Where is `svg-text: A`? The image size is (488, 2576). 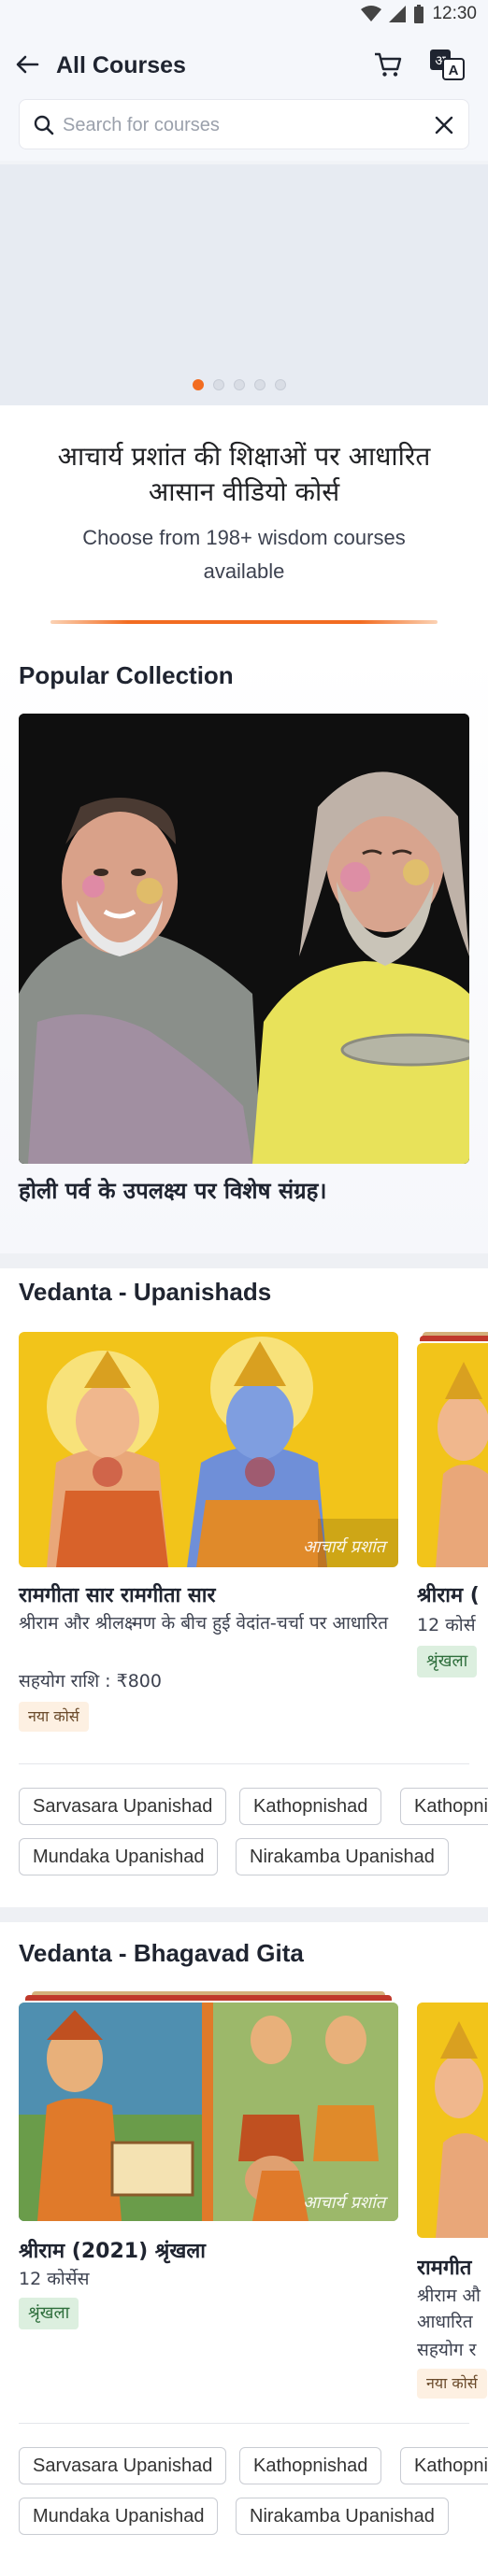
svg-text: A is located at coordinates (454, 70).